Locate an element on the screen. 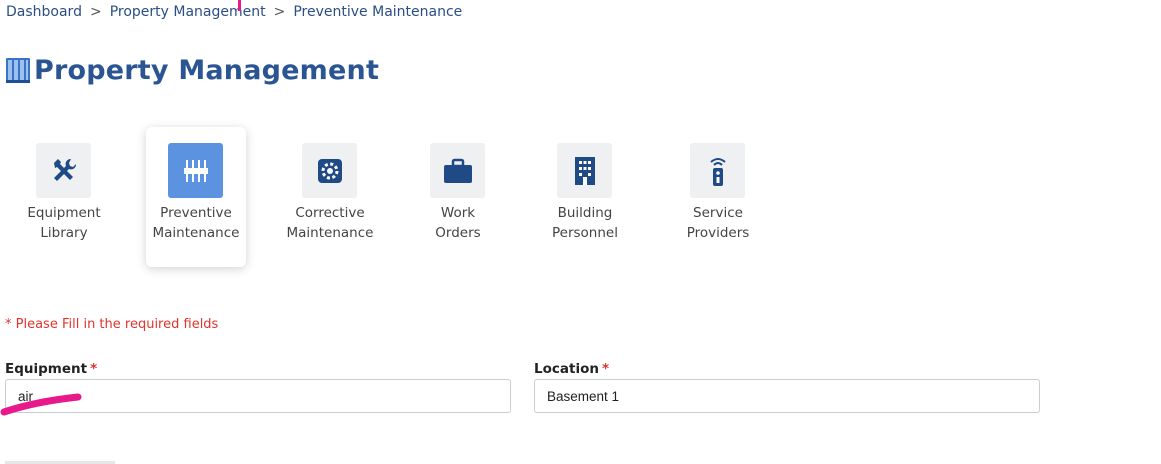 The image size is (1161, 464). annotation-highlight-stroke is located at coordinates (41, 404).